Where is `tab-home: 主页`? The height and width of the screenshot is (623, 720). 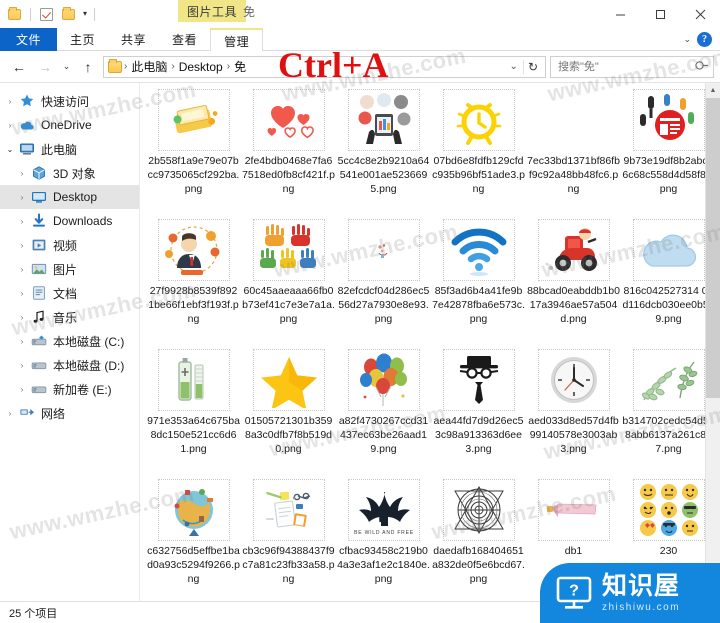 tab-home: 主页 is located at coordinates (82, 39).